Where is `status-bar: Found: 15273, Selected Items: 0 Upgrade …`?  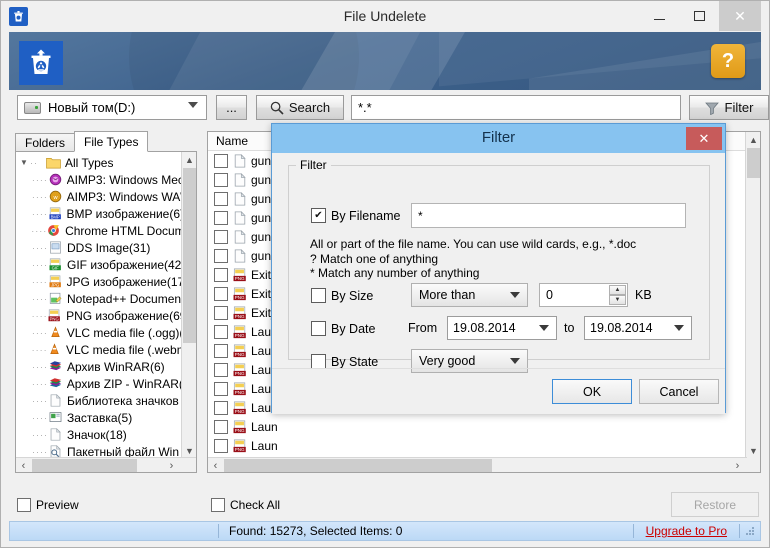
status-bar: Found: 15273, Selected Items: 0 Upgrade … is located at coordinates (385, 531).